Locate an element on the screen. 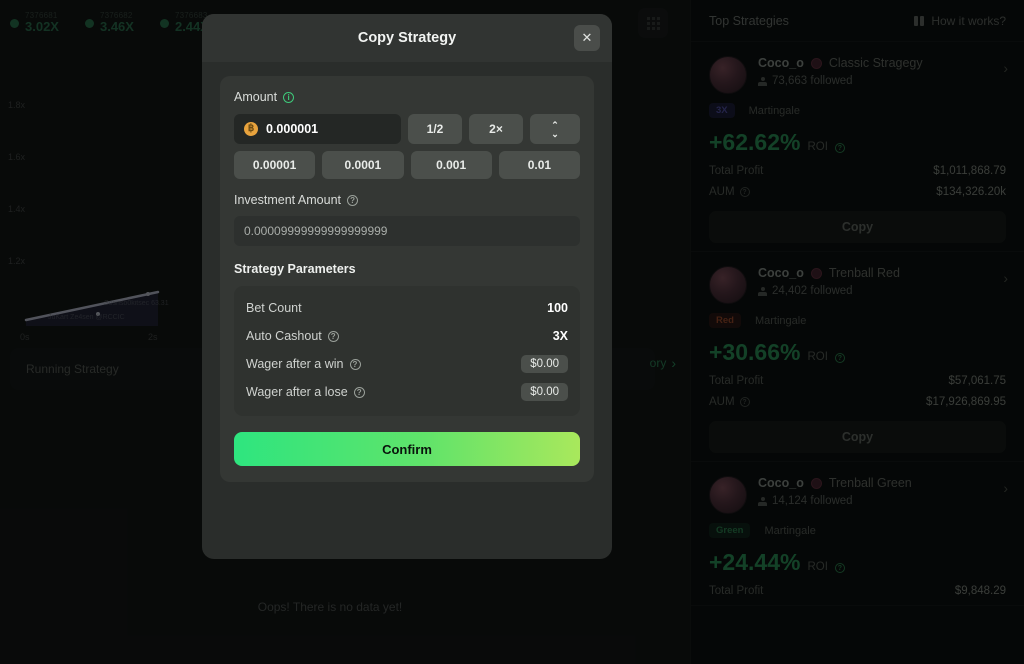 Image resolution: width=1024 pixels, height=664 pixels. investment-label-row: Investment Amount ? is located at coordinates (407, 200).